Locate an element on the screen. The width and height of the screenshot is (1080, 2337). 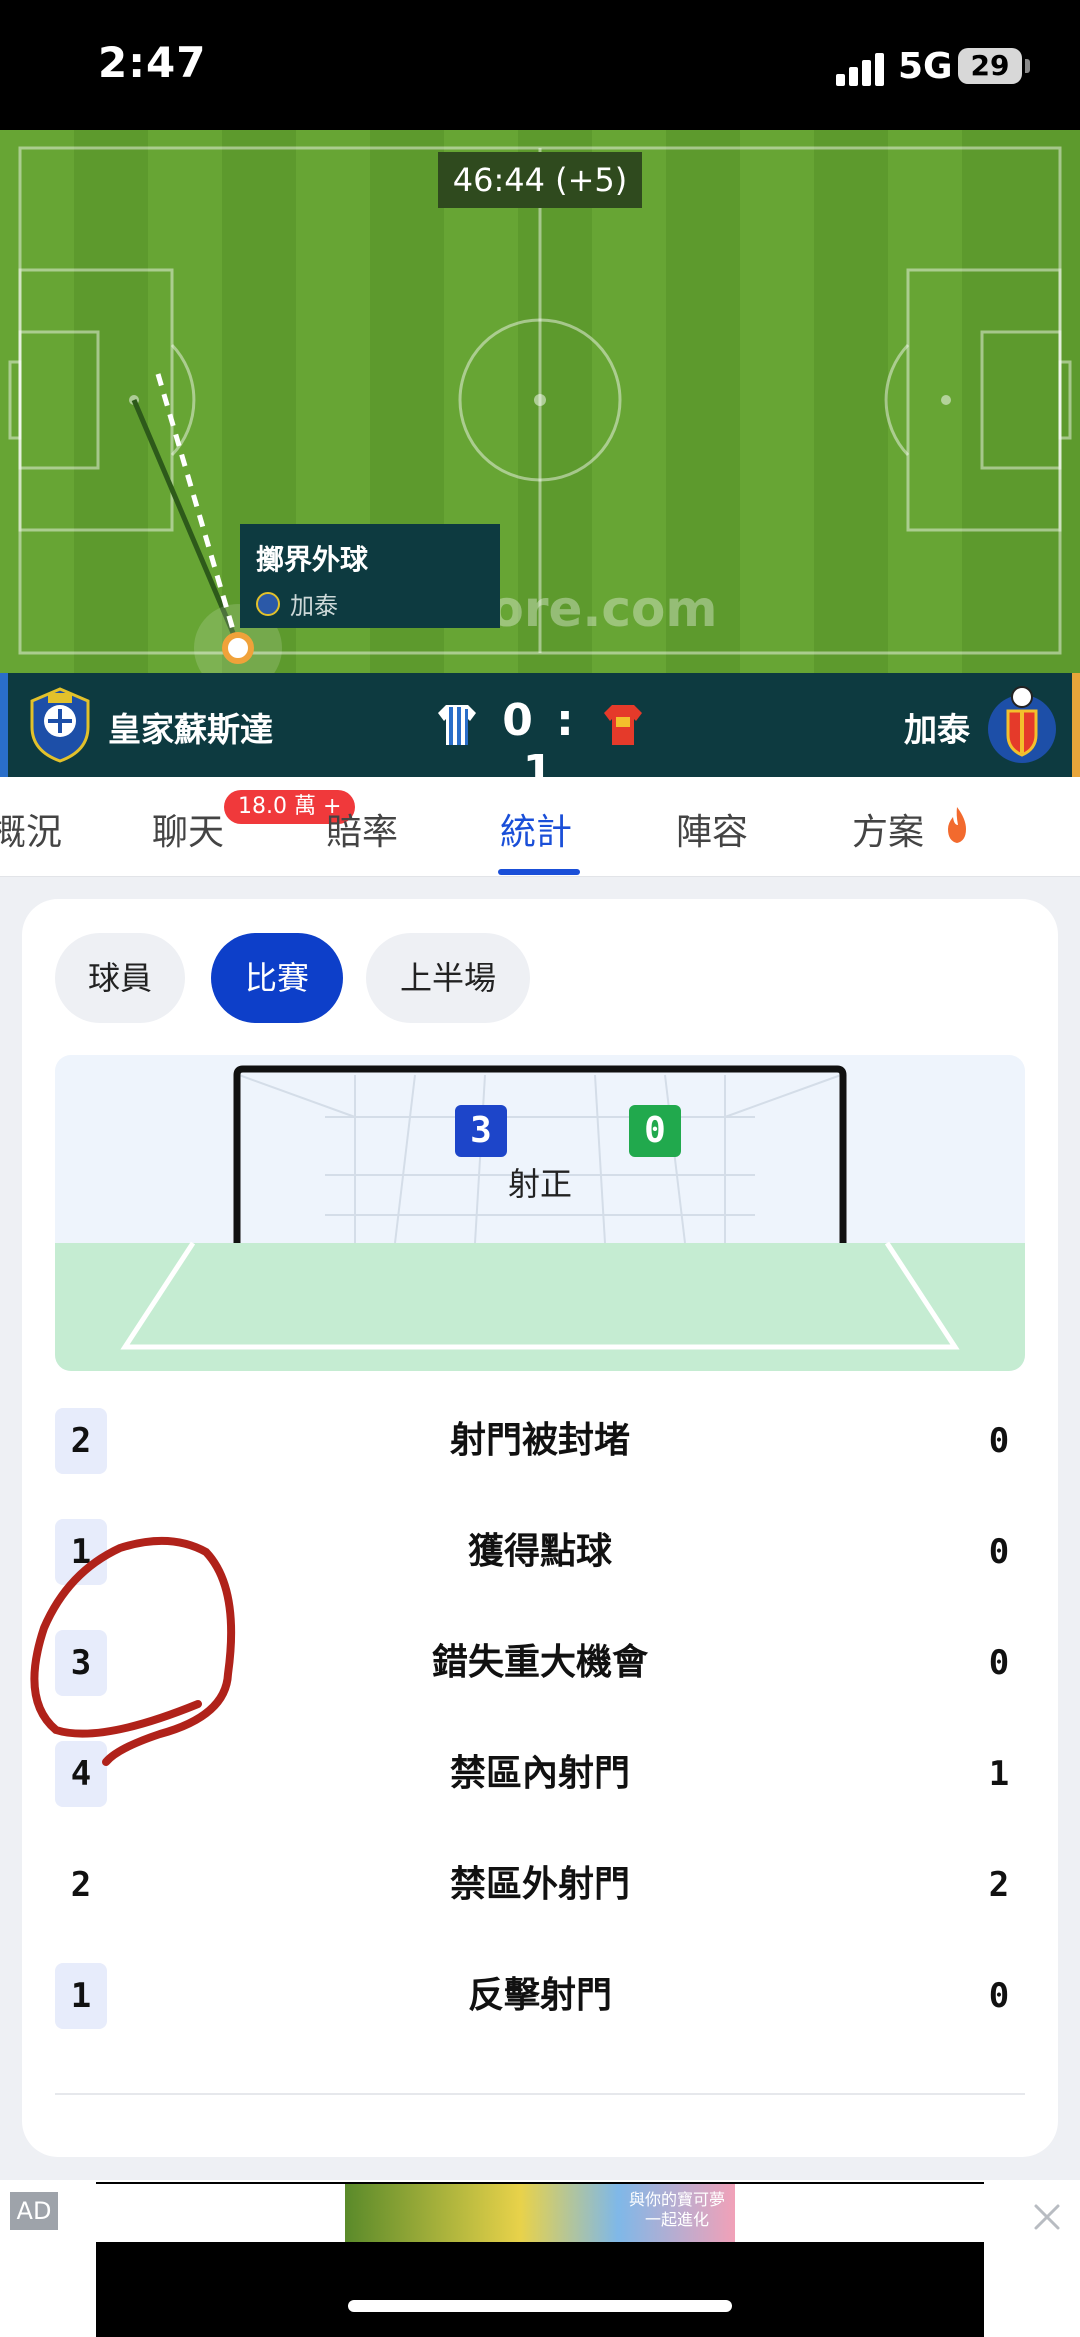
shots-on-target-label: 射正 is located at coordinates (539, 1184).